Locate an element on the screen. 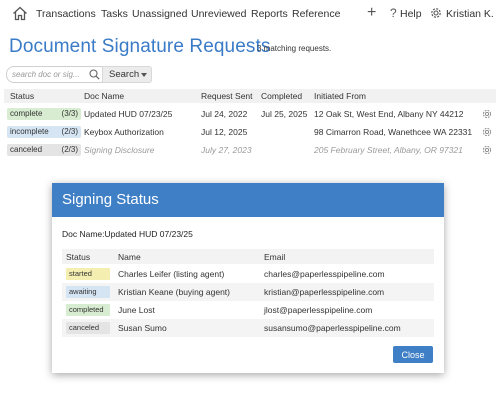 The width and height of the screenshot is (500, 400). nav-unreviewed: Unreviewed is located at coordinates (218, 14).